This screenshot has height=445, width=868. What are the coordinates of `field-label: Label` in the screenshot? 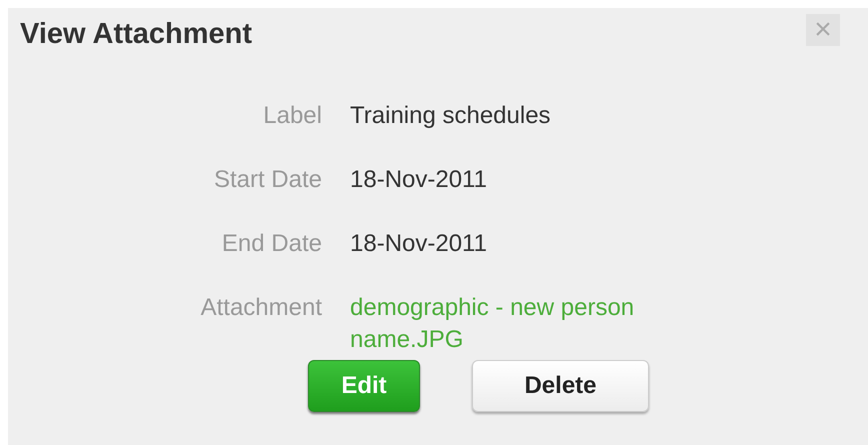 It's located at (292, 116).